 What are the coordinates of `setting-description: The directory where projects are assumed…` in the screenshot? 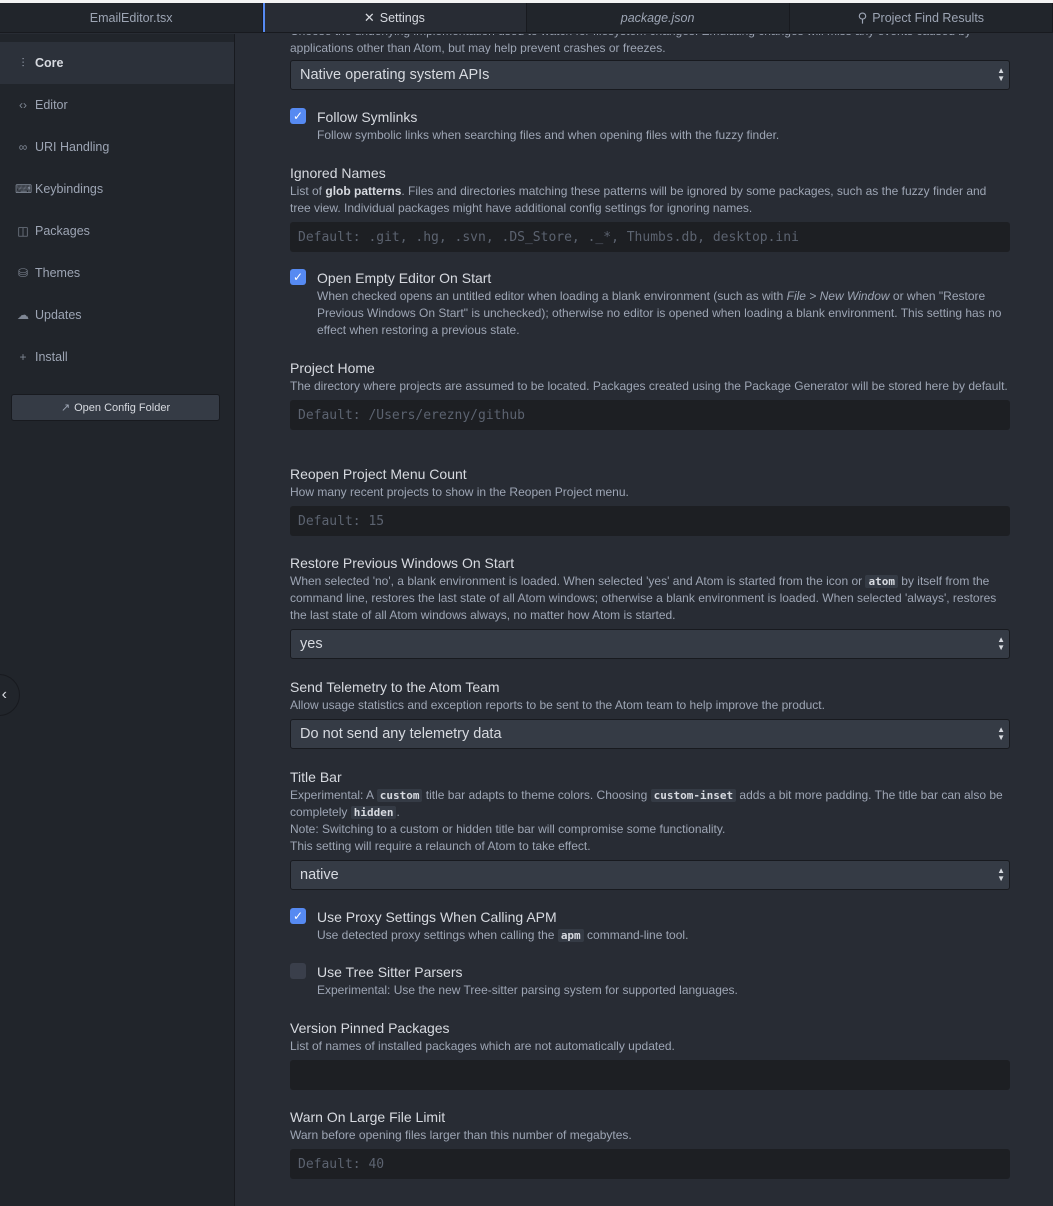 It's located at (649, 386).